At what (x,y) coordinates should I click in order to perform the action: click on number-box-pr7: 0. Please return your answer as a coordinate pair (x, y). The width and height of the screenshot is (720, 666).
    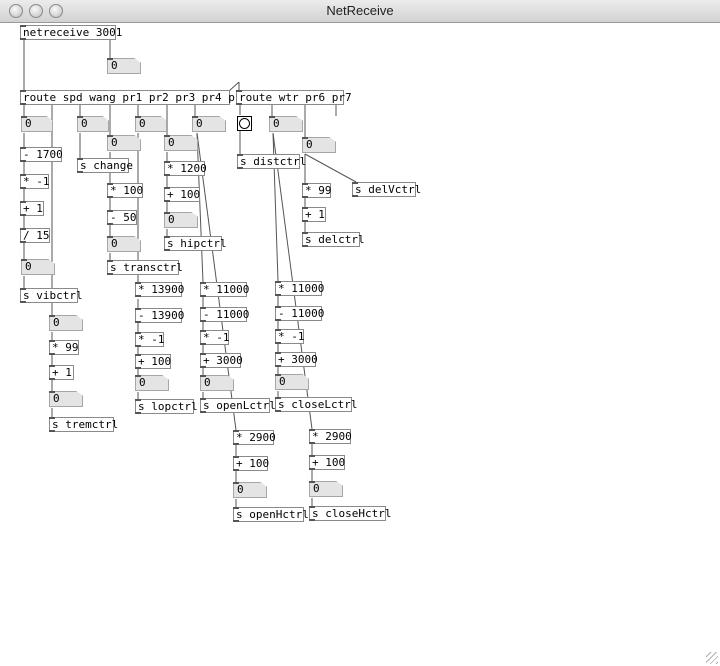
    Looking at the image, I should click on (319, 145).